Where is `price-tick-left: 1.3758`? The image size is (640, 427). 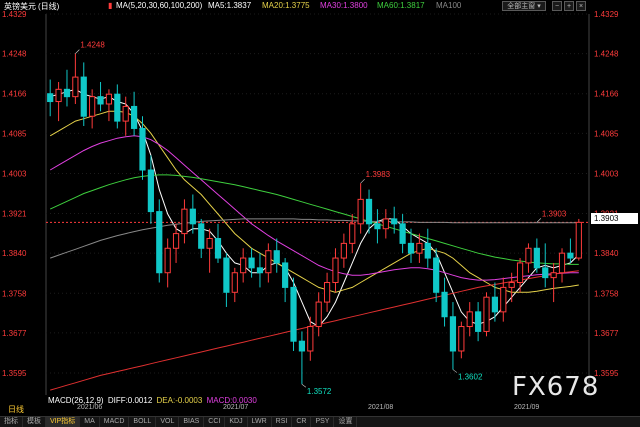 price-tick-left: 1.3758 is located at coordinates (14, 293).